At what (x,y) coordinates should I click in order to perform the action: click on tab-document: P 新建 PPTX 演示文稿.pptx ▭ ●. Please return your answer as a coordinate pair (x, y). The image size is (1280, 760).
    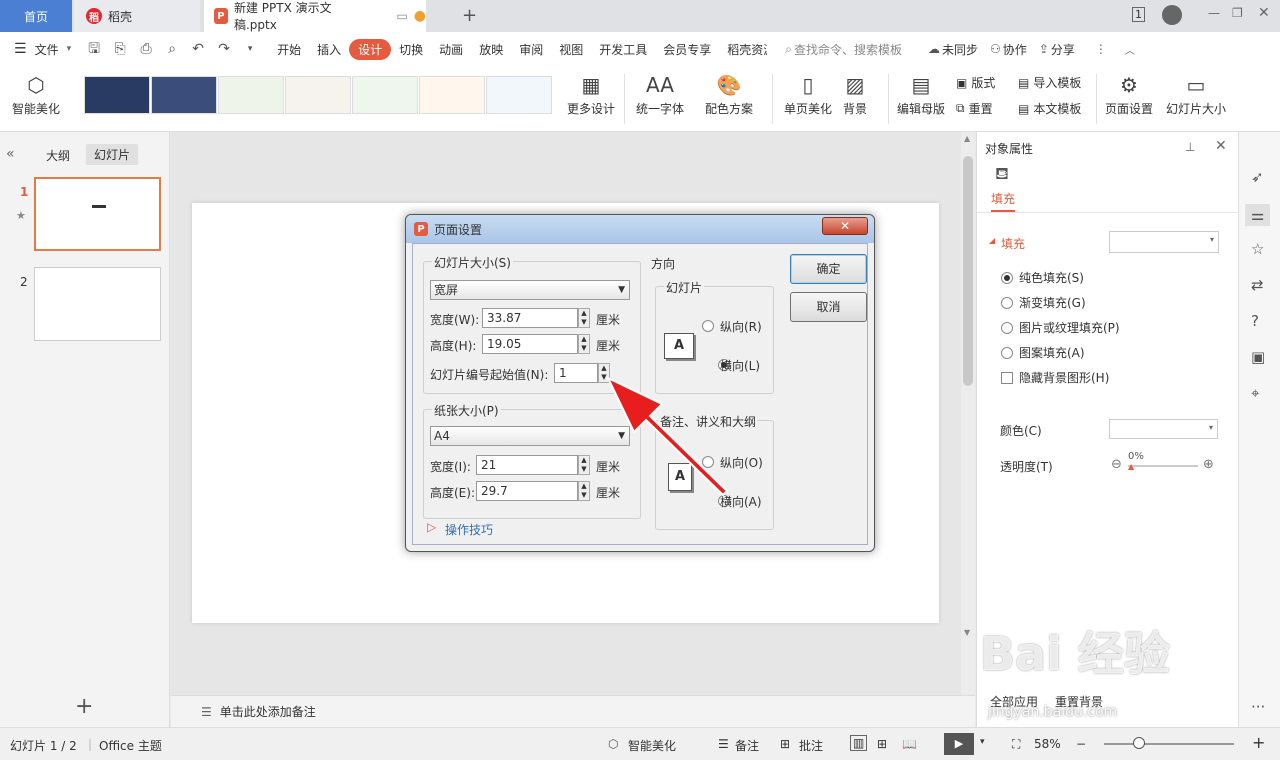
    Looking at the image, I should click on (315, 16).